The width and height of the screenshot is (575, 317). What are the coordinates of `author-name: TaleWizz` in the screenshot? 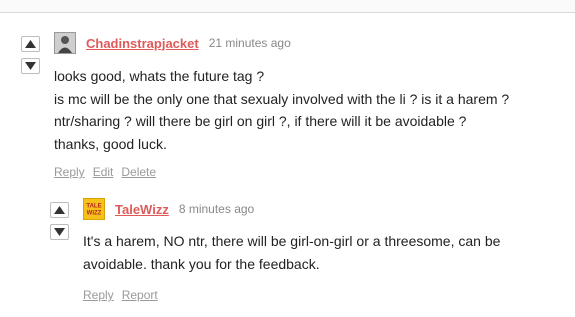 It's located at (142, 209).